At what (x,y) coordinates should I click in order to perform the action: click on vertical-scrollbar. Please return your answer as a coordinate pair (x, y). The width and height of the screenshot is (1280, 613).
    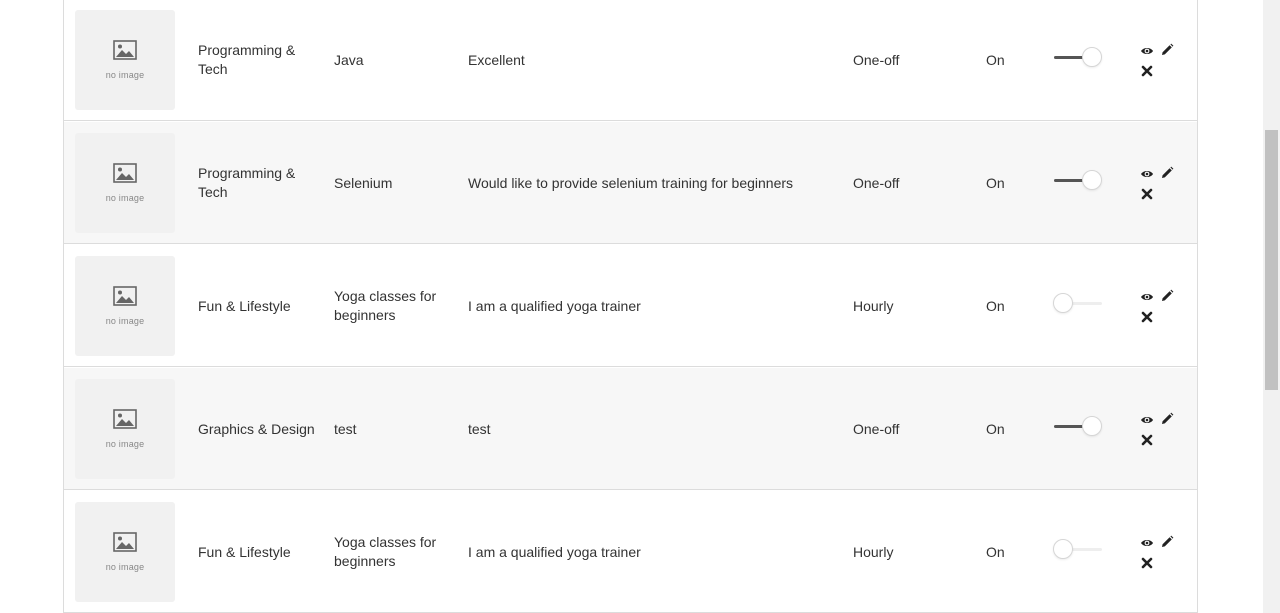
    Looking at the image, I should click on (1271, 306).